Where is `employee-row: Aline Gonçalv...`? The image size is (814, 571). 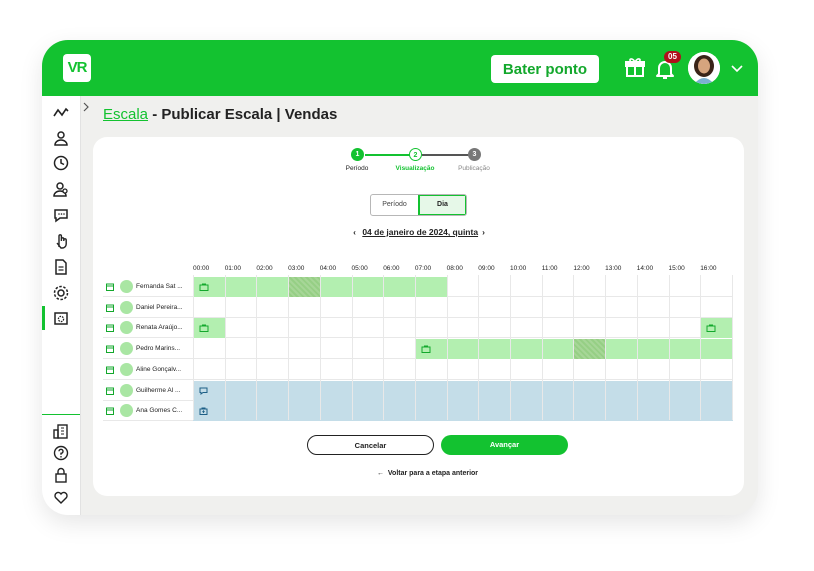 employee-row: Aline Gonçalv... is located at coordinates (418, 370).